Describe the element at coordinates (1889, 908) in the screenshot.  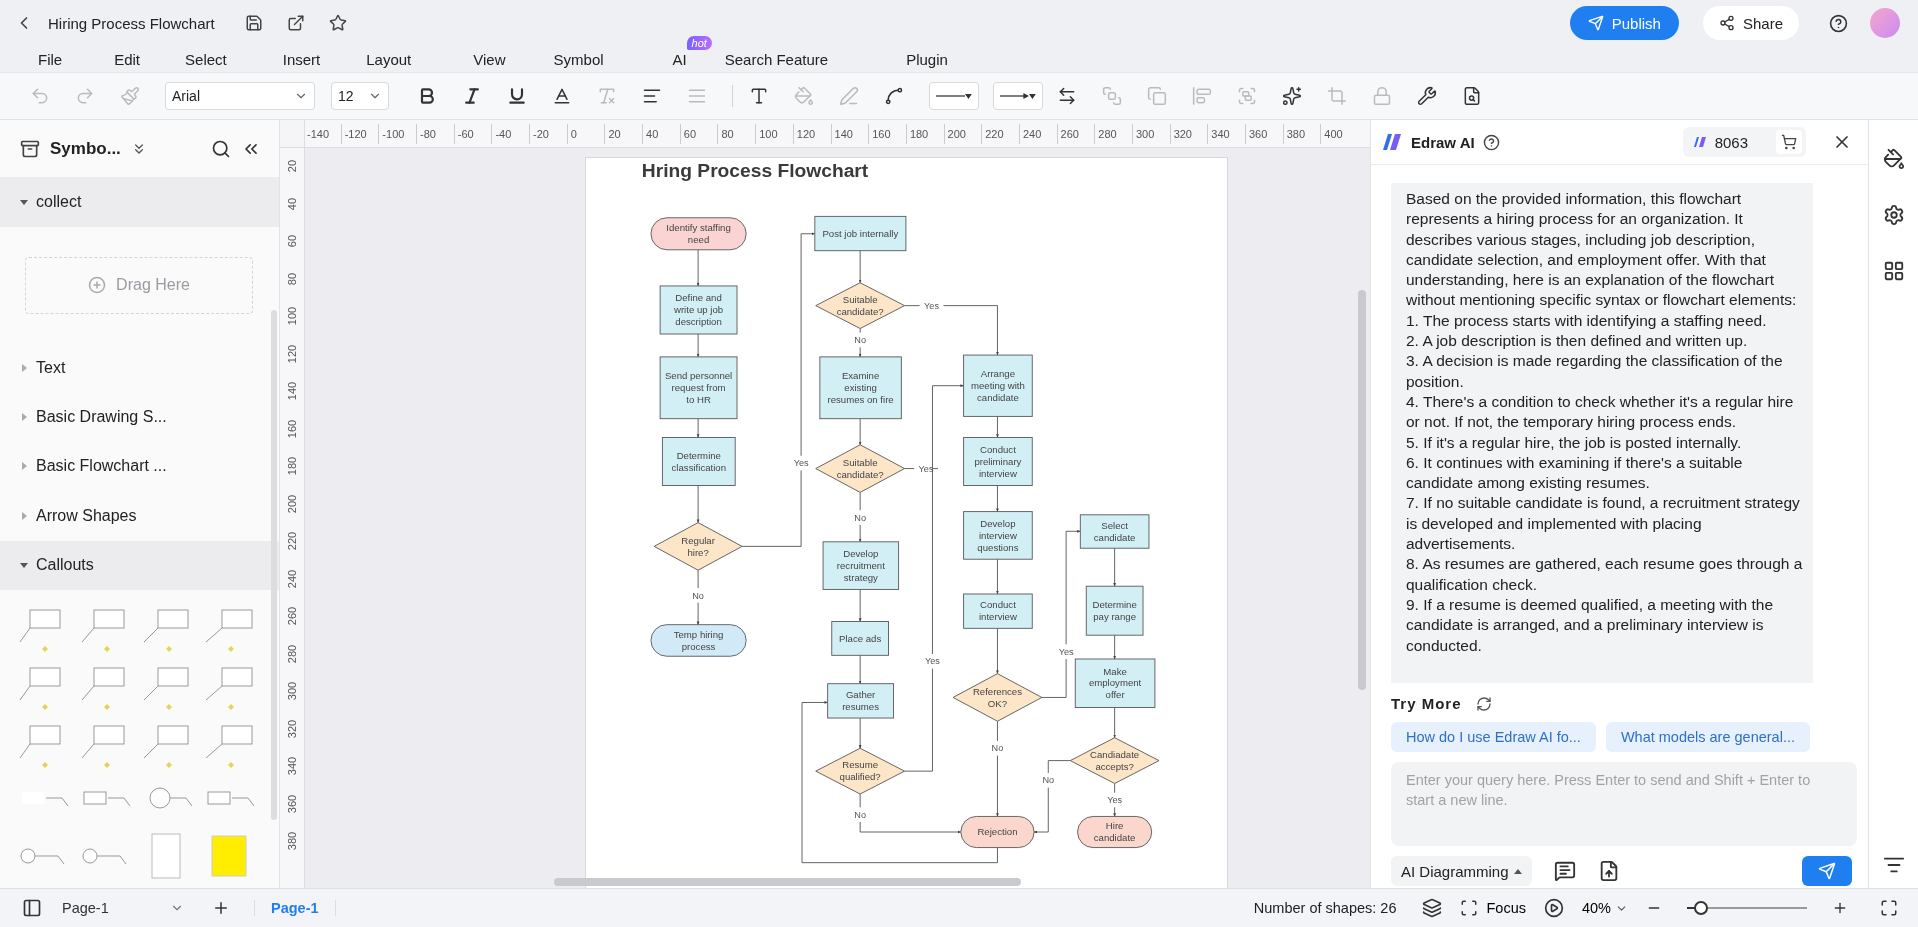
I see `fullscreen-icon` at that location.